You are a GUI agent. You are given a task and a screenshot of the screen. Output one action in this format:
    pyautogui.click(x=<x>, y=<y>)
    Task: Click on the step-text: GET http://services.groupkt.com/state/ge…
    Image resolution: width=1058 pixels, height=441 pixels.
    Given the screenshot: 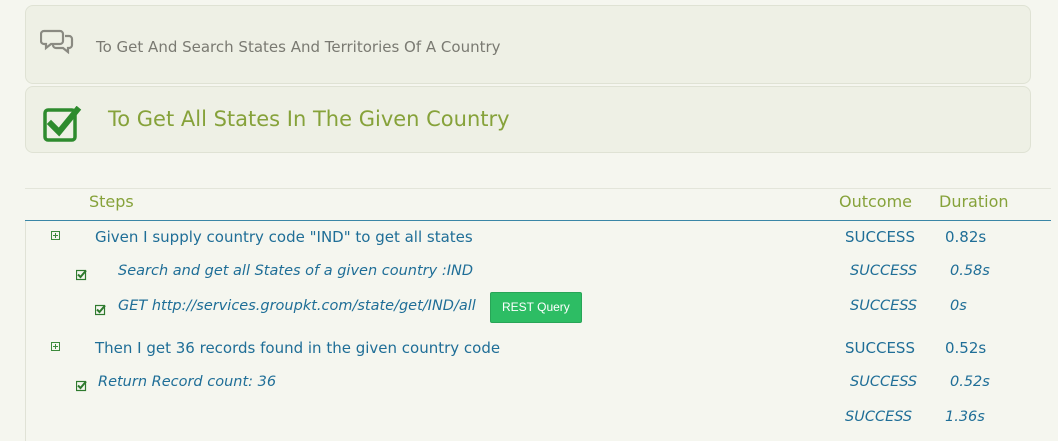 What is the action you would take?
    pyautogui.click(x=297, y=306)
    